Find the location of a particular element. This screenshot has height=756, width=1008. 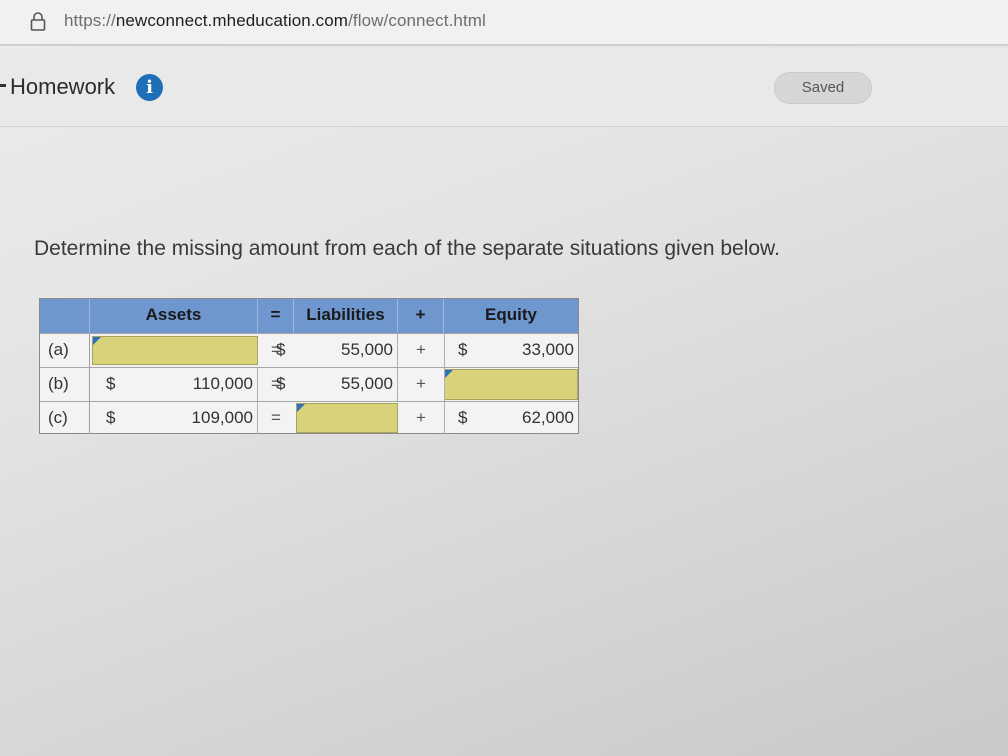

header-plus: + is located at coordinates (421, 316).